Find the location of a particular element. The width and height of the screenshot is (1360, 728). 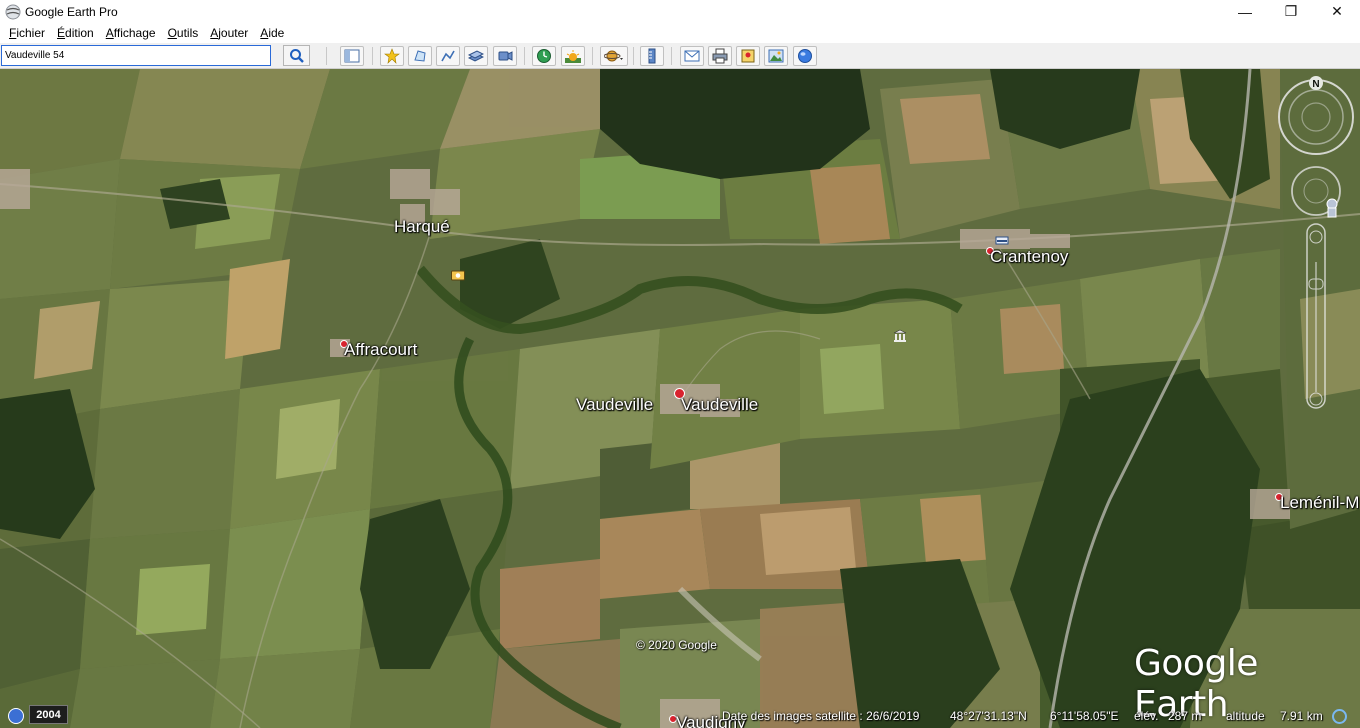

sidebar-icon is located at coordinates (352, 56).